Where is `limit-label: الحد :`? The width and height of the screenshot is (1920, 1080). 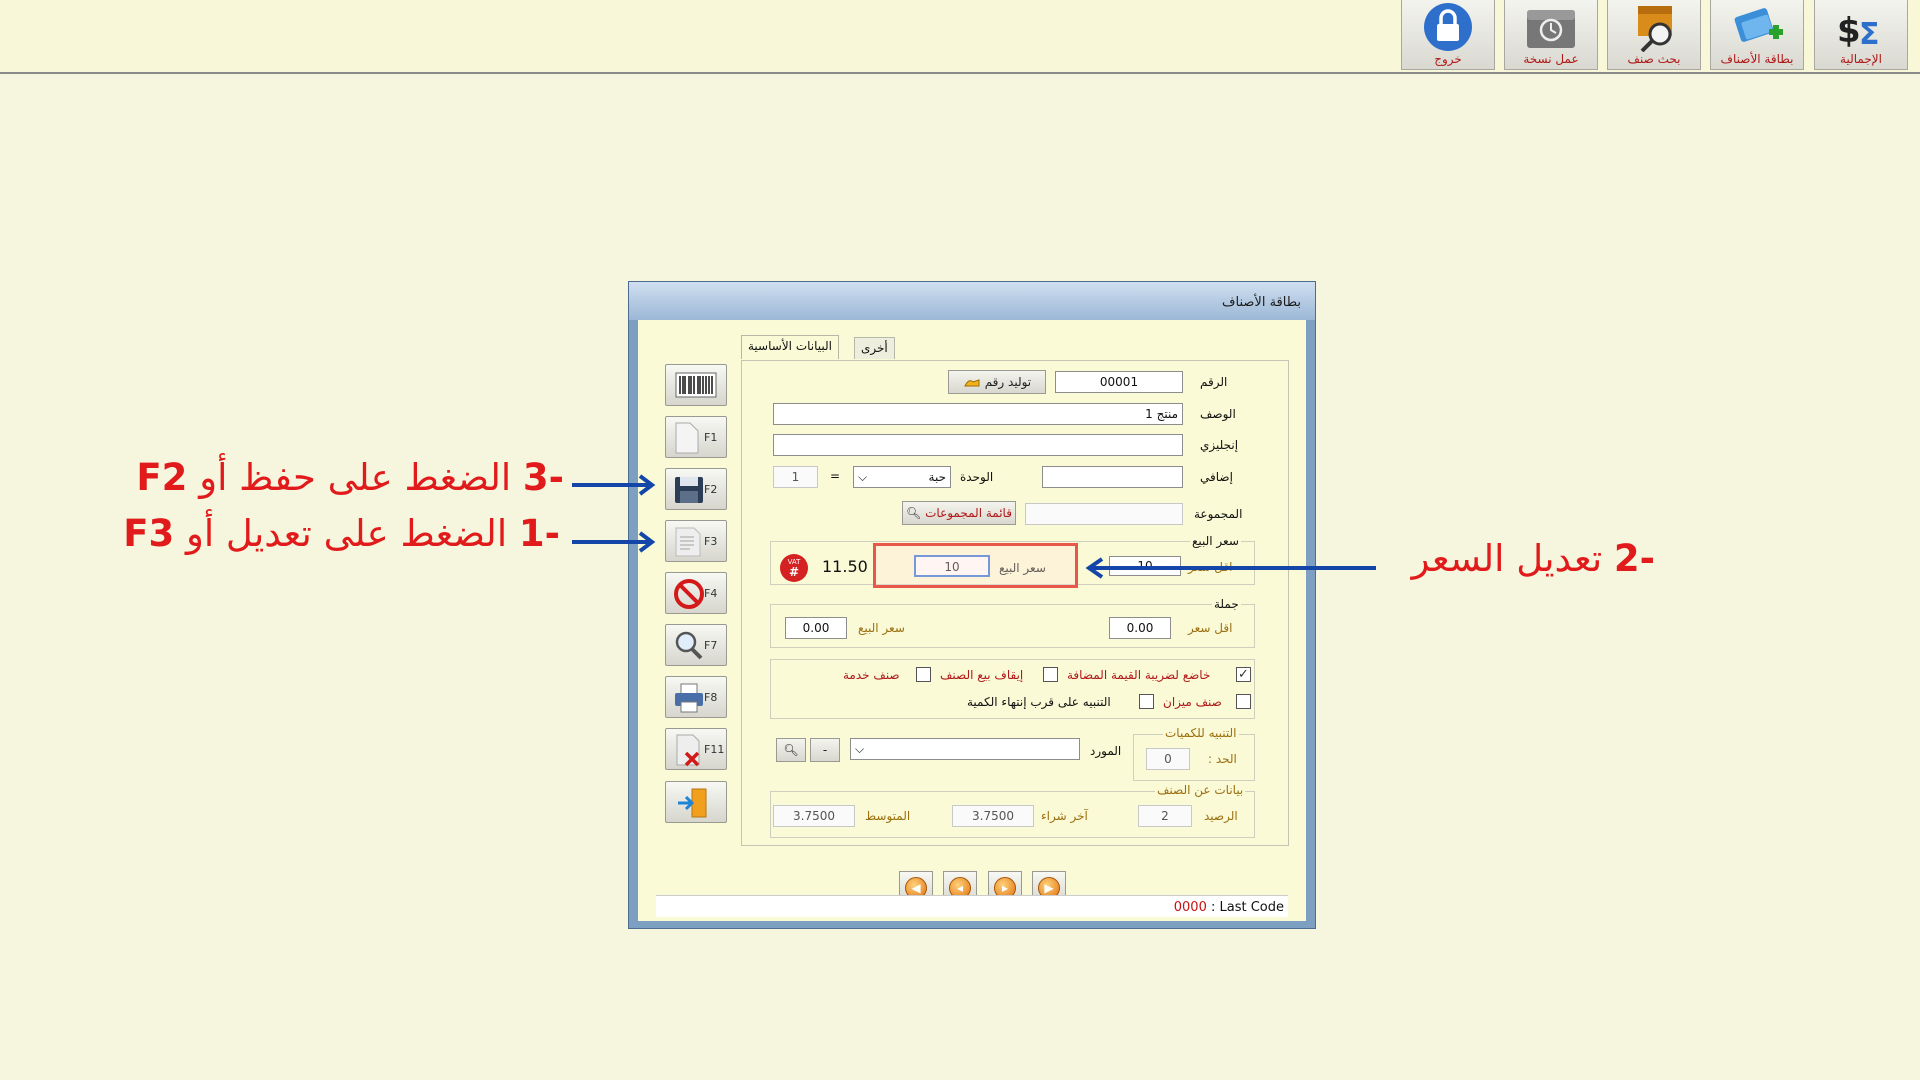
limit-label: الحد : is located at coordinates (1222, 759).